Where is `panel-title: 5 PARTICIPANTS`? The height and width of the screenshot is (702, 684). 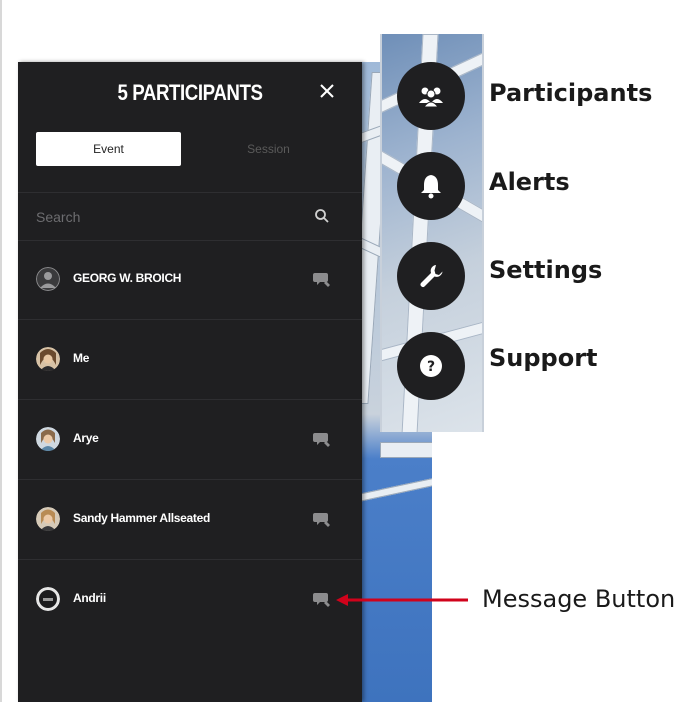 panel-title: 5 PARTICIPANTS is located at coordinates (190, 92).